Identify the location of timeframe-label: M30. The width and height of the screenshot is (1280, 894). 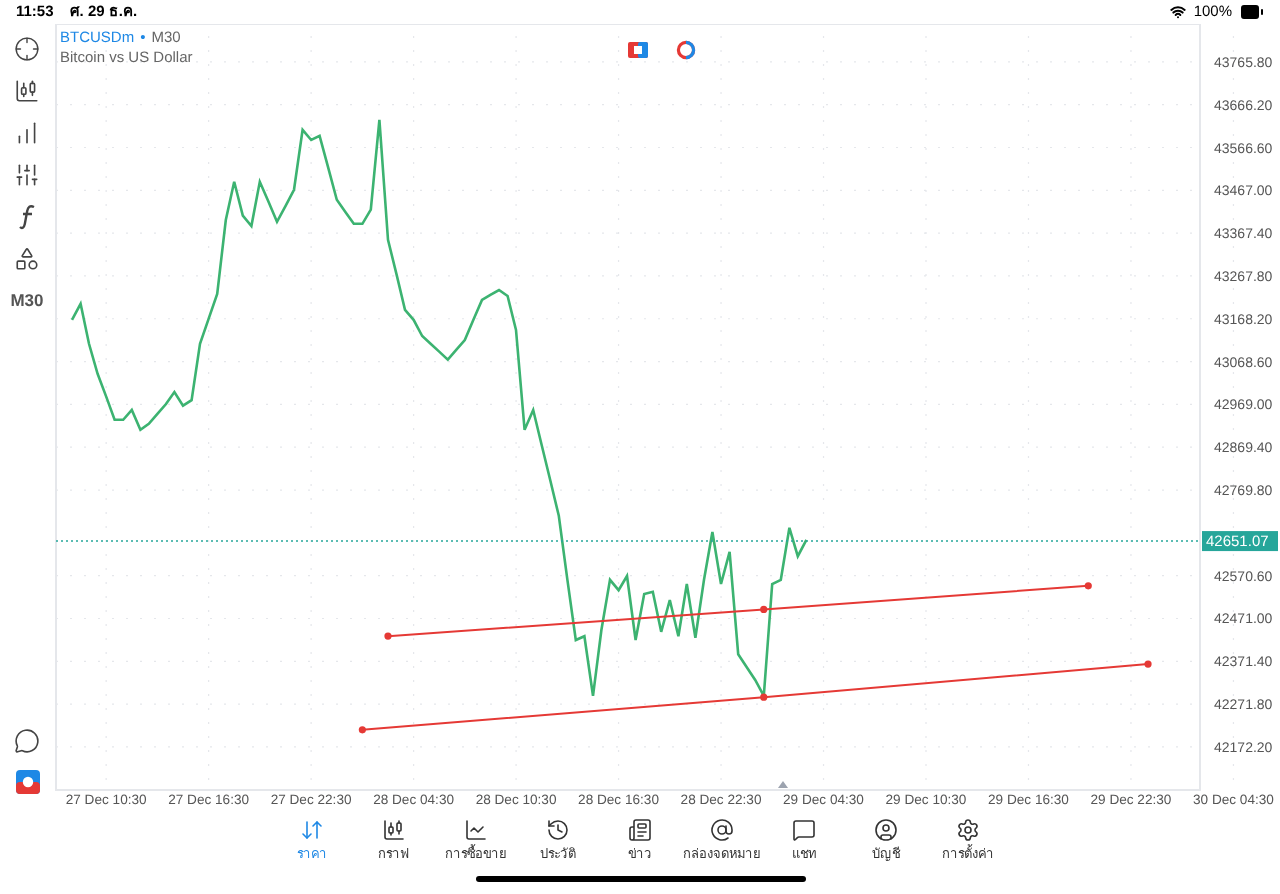
(27, 301).